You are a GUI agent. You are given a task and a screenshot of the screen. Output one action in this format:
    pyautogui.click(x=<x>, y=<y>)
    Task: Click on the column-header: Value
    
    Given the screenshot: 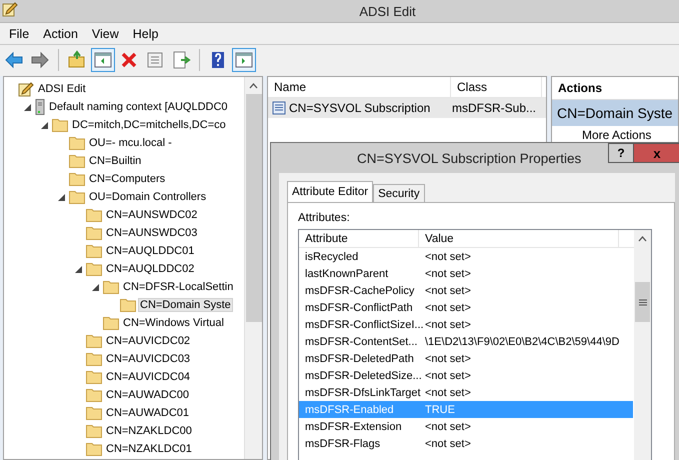 What is the action you would take?
    pyautogui.click(x=519, y=238)
    